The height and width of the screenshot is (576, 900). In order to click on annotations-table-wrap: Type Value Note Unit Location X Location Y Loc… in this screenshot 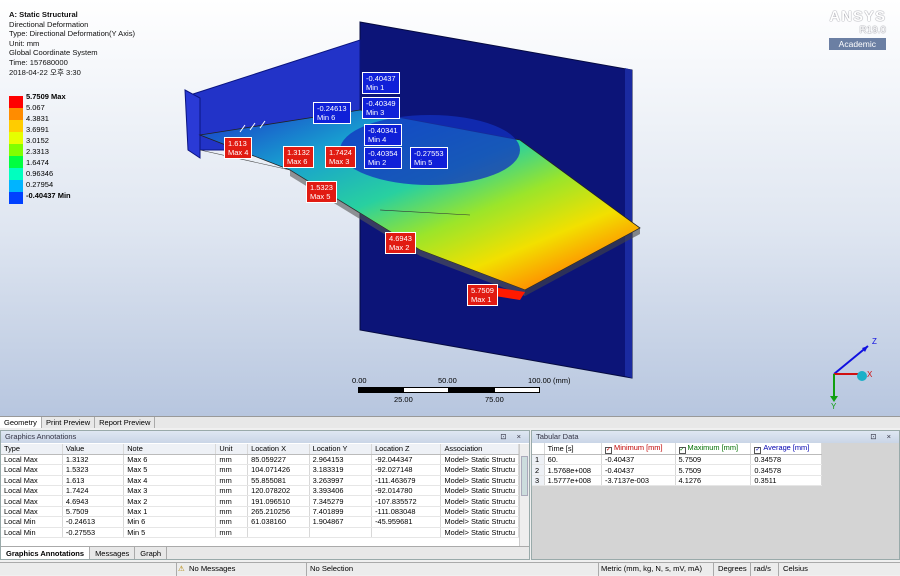, I will do `click(260, 496)`.